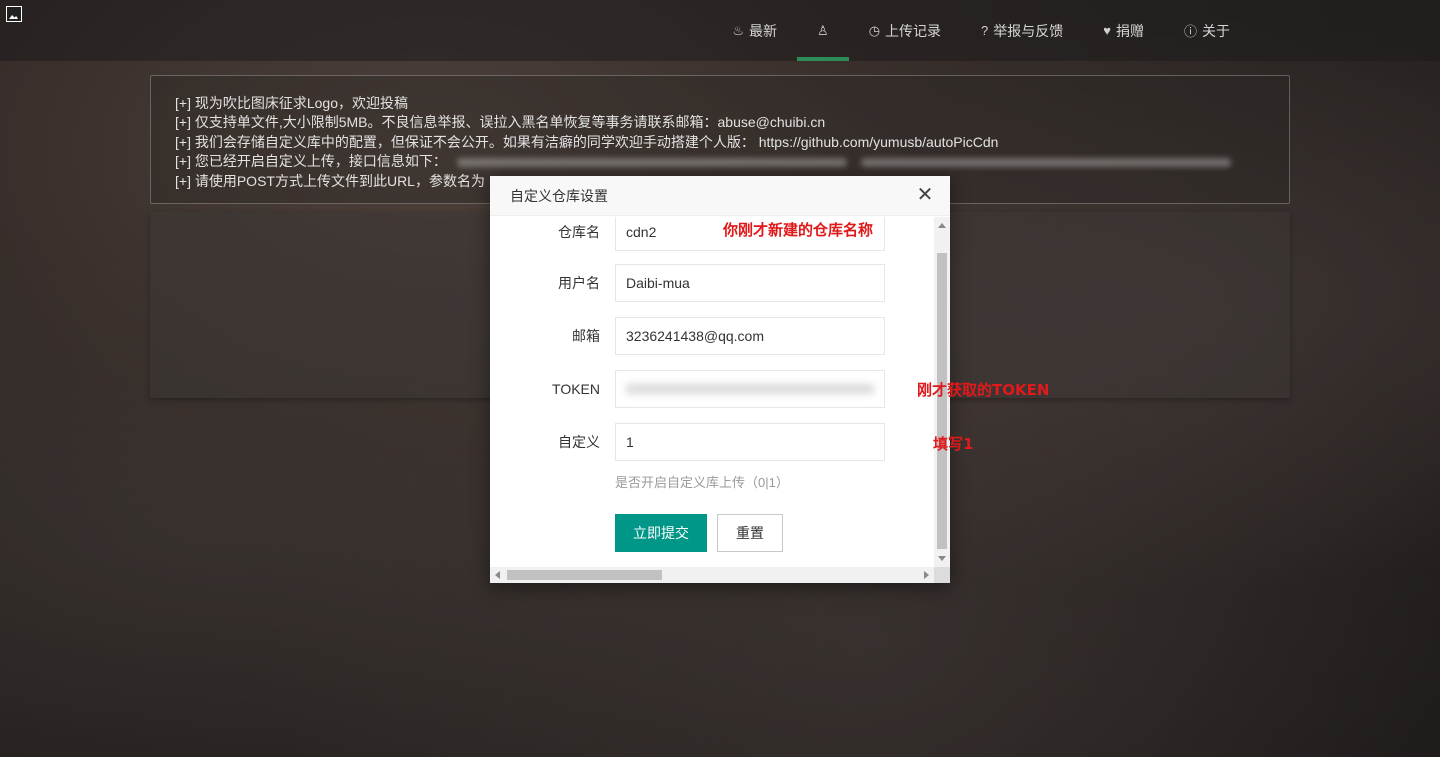 The image size is (1440, 757). What do you see at coordinates (798, 230) in the screenshot?
I see `annotation-repo-note: 你刚才新建的仓库名称` at bounding box center [798, 230].